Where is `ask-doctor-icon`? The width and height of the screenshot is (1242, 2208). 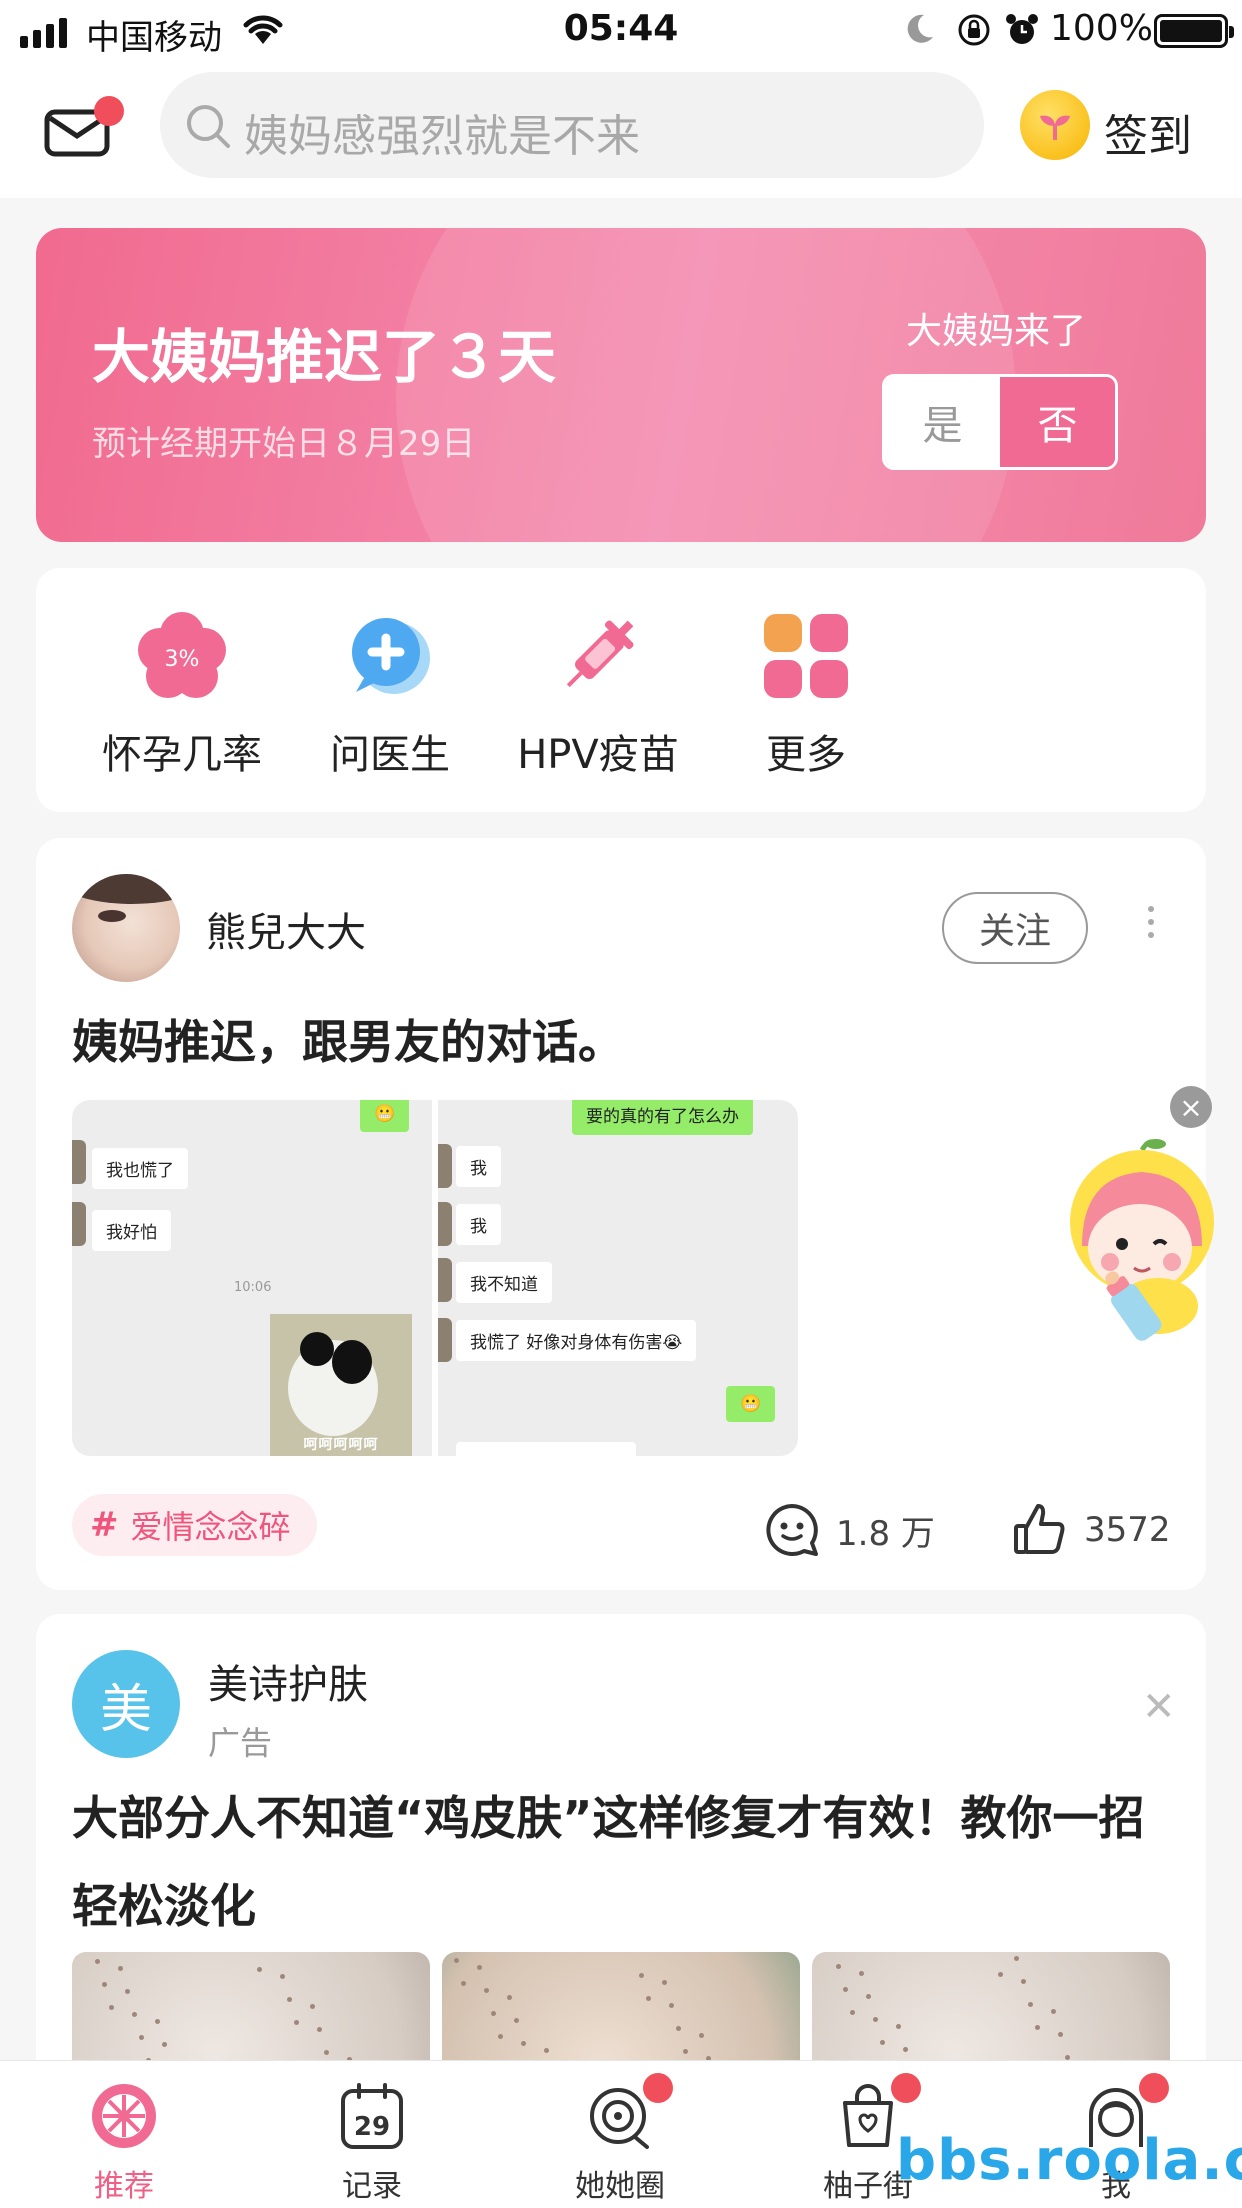 ask-doctor-icon is located at coordinates (390, 656).